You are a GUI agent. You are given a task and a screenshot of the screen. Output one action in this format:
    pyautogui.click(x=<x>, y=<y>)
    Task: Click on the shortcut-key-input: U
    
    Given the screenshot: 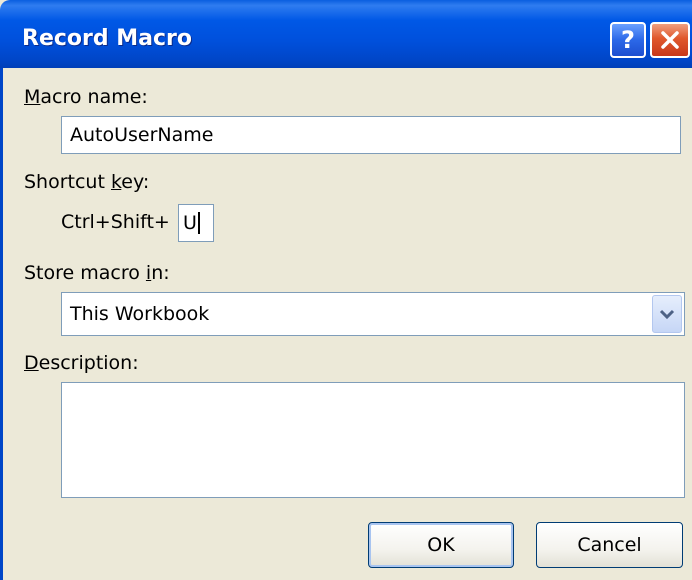 What is the action you would take?
    pyautogui.click(x=196, y=223)
    